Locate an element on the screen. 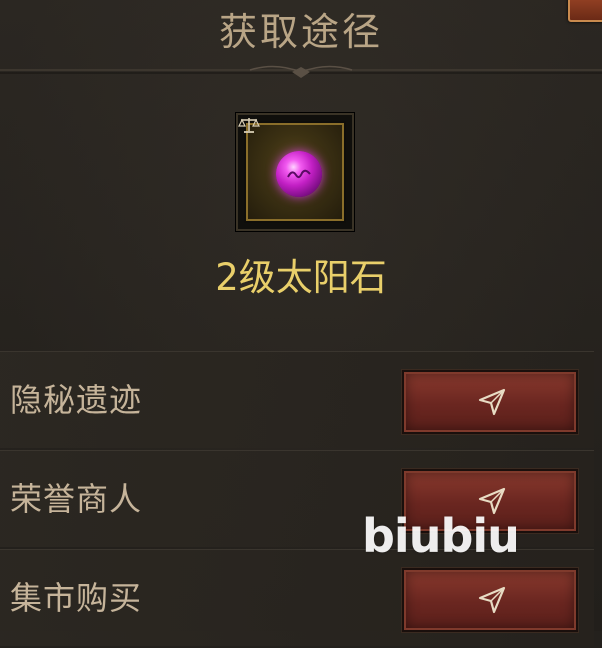 The width and height of the screenshot is (602, 648). item-slot-inner is located at coordinates (295, 172).